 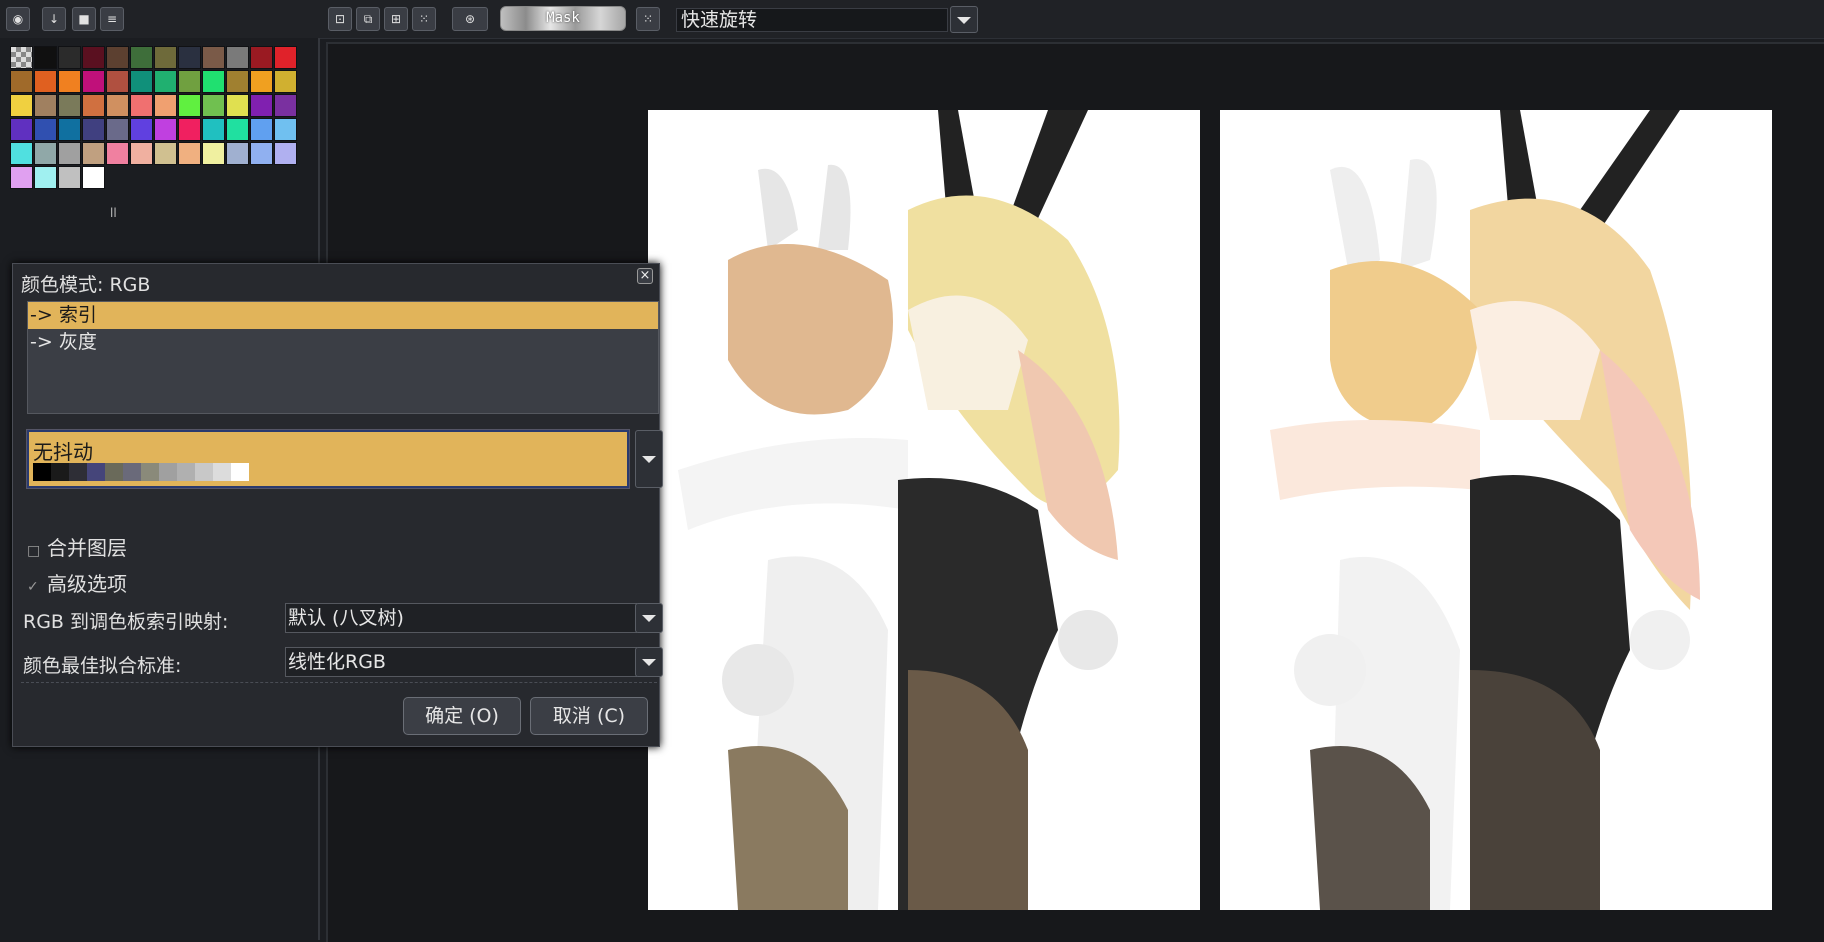 What do you see at coordinates (462, 716) in the screenshot?
I see `ok-button: 确定 (O)` at bounding box center [462, 716].